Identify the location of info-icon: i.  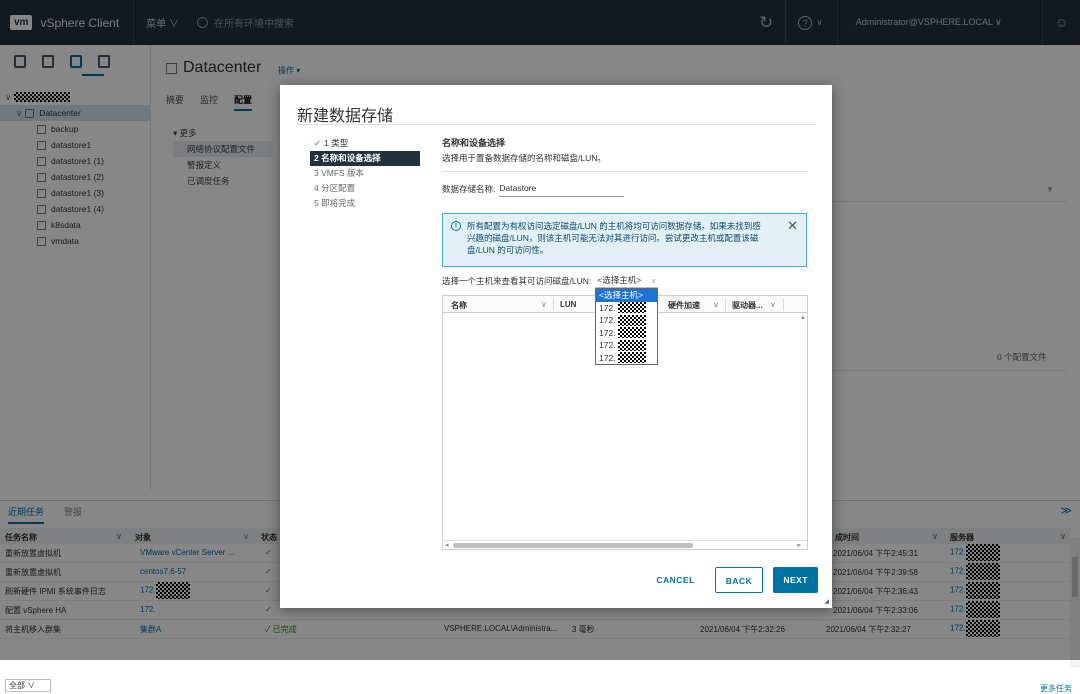
(456, 226).